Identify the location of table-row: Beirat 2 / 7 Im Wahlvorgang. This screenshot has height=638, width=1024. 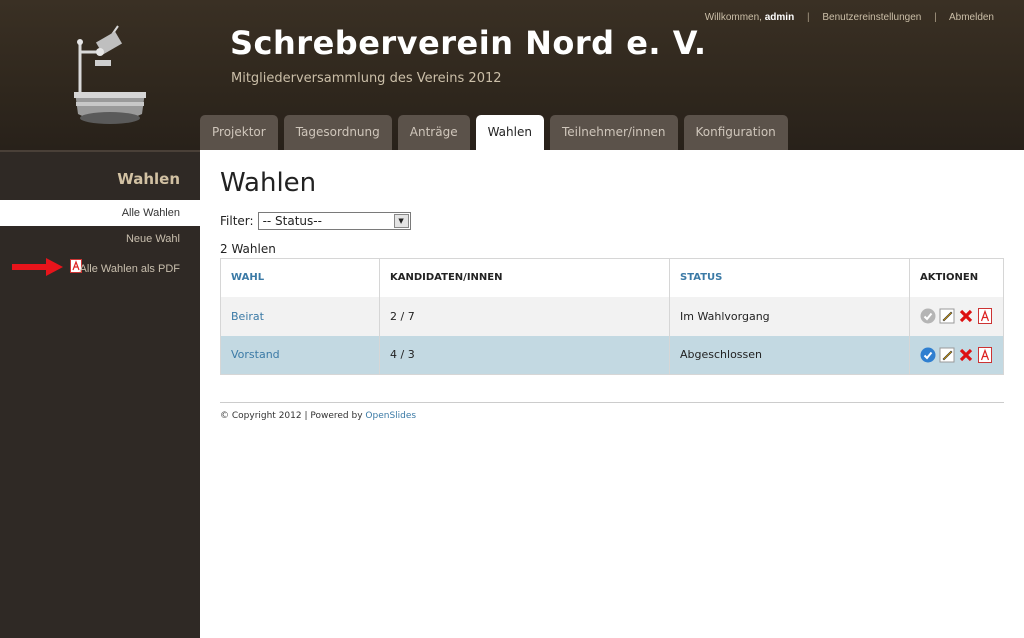
(612, 316).